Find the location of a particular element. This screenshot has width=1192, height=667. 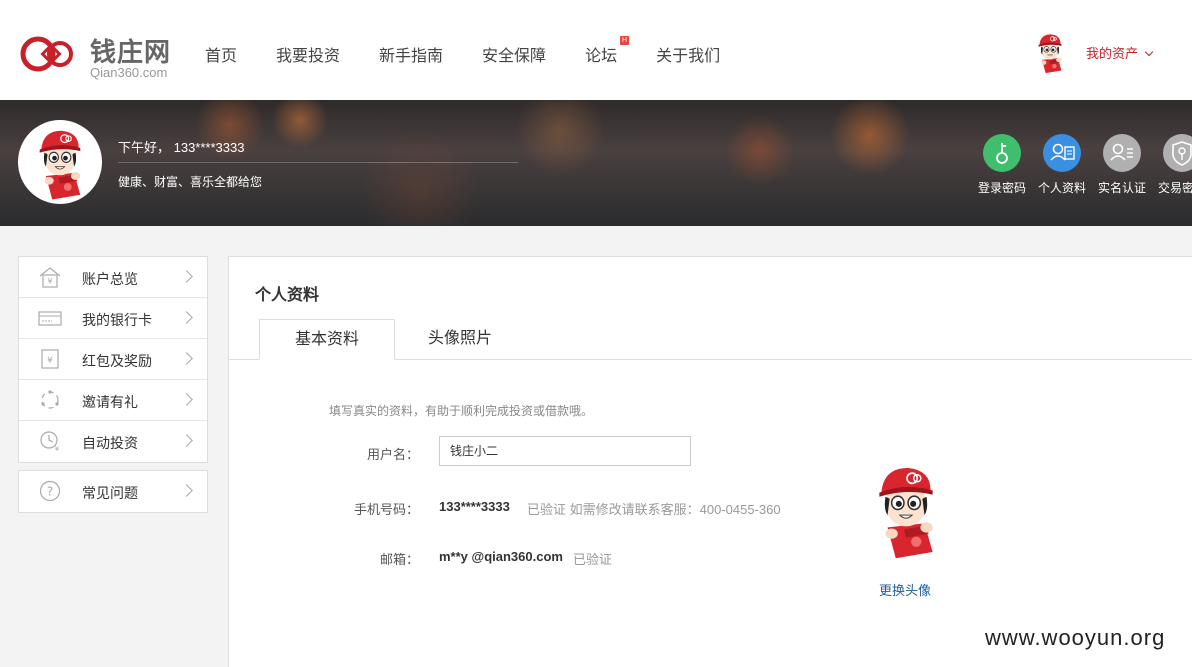

sidebar-menu: ¥ 账户总览 我的银行卡 ¥ 红包及奖励 邀请有礼 ¥ 自动投资 is located at coordinates (113, 359).